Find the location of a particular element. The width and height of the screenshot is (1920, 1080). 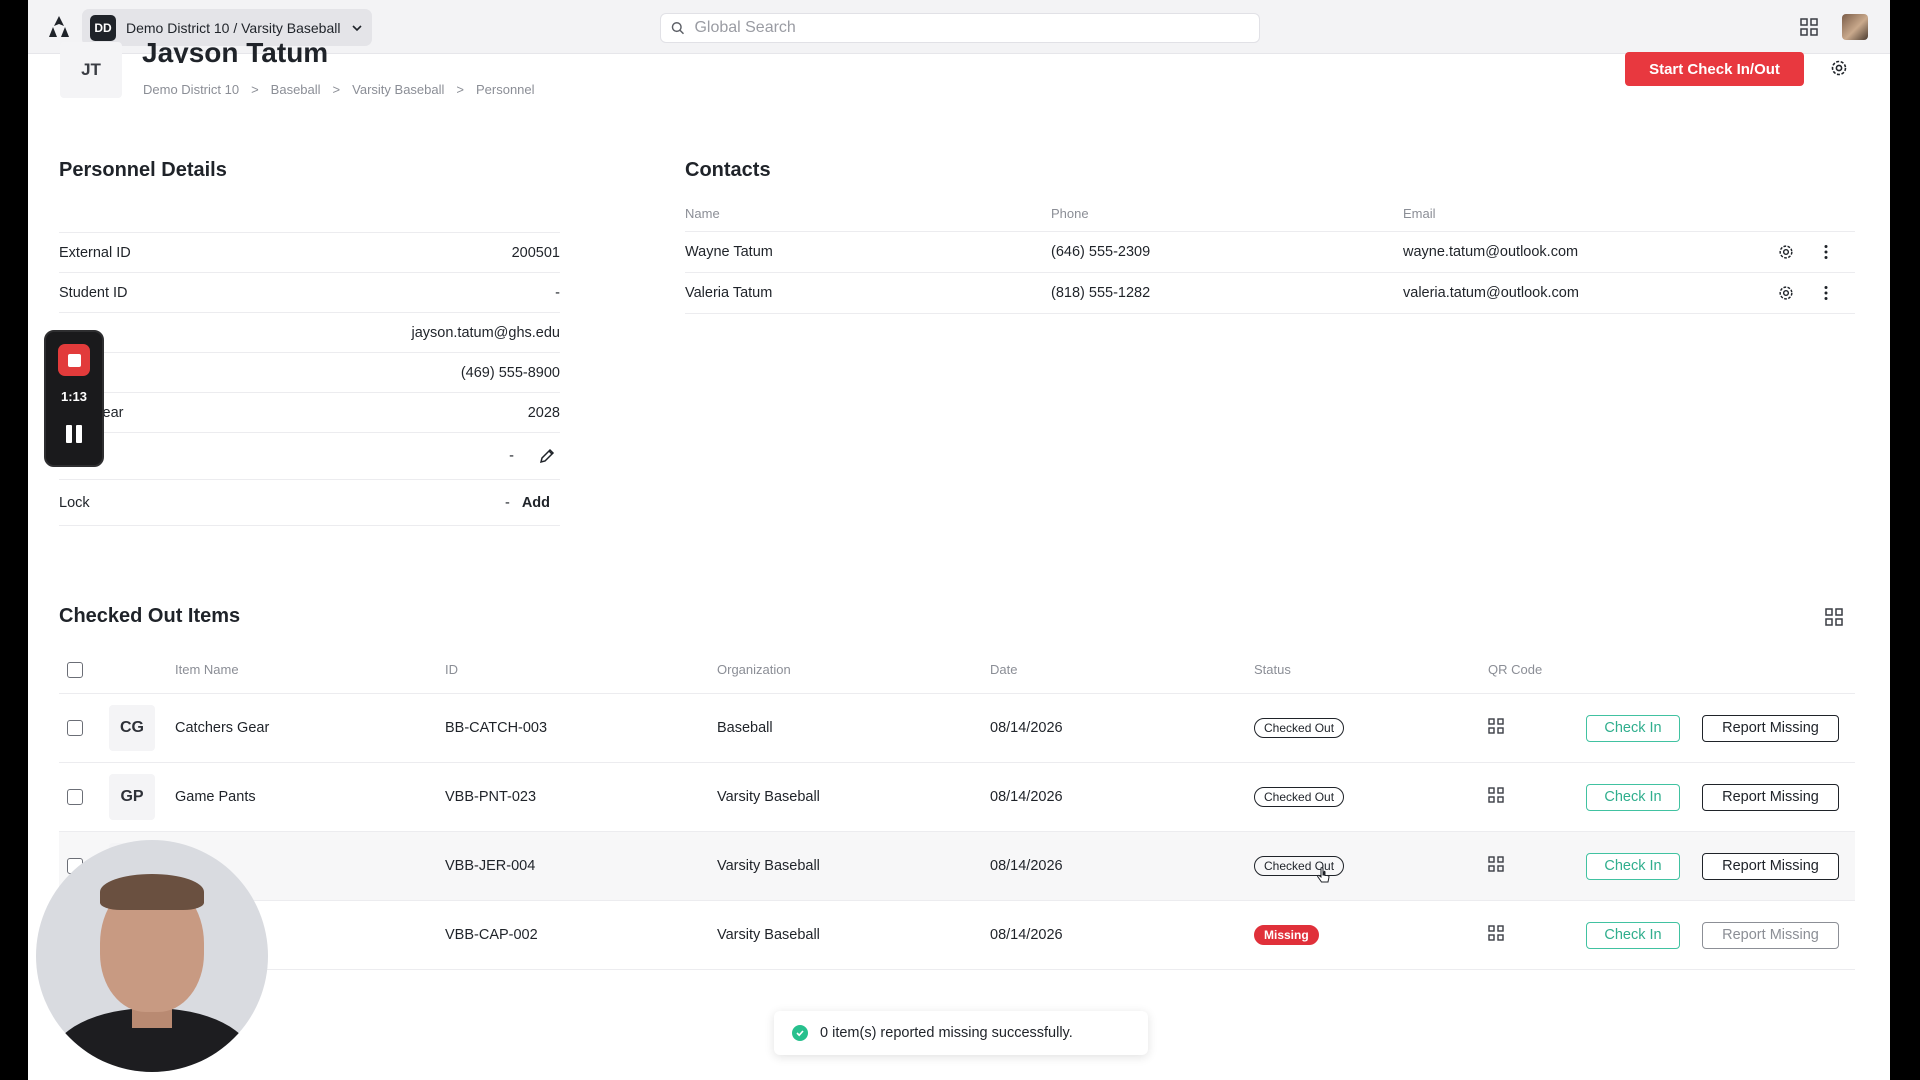

success-toast: 0 item(s) reported missing successfully. is located at coordinates (961, 1033).